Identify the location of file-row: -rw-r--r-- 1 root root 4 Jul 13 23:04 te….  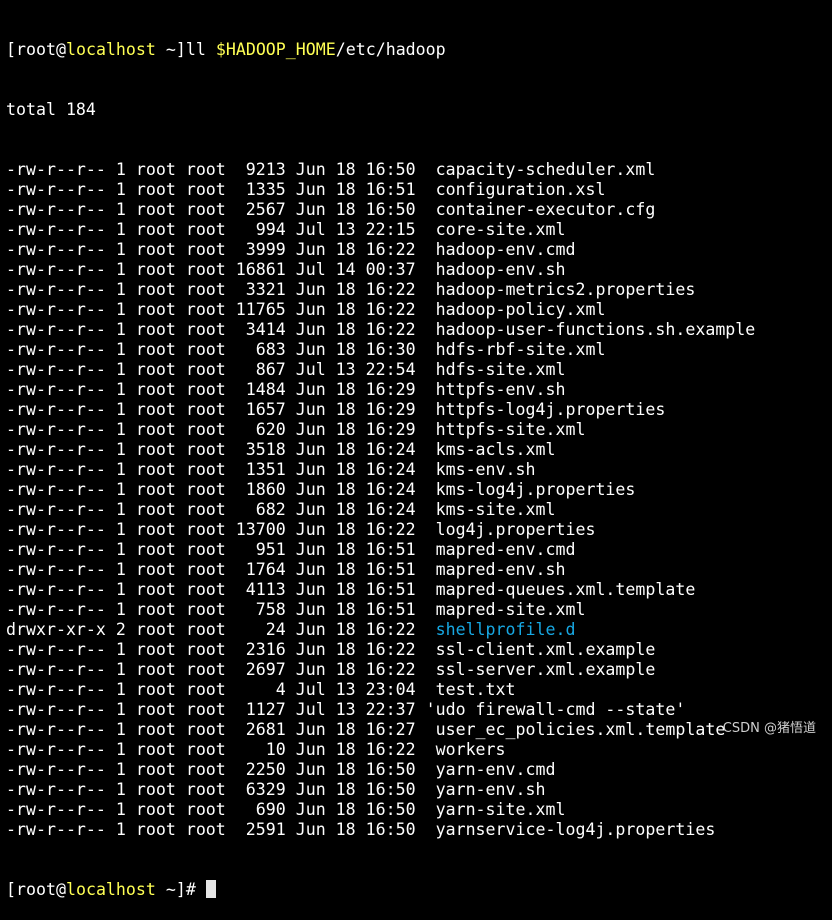
(419, 690).